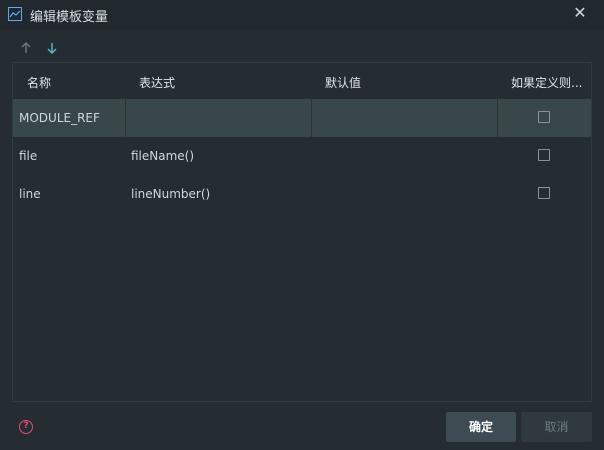 This screenshot has height=450, width=604. I want to click on app-logo-icon, so click(15, 14).